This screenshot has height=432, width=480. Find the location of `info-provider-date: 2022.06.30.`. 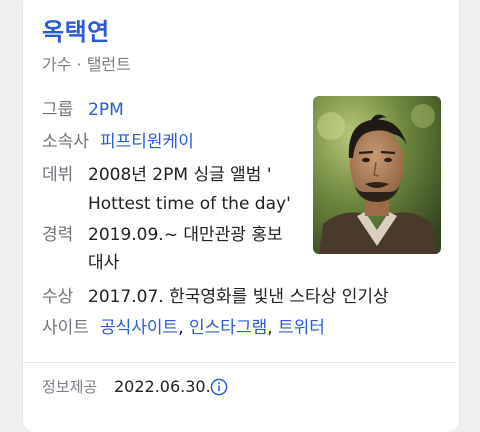

info-provider-date: 2022.06.30. is located at coordinates (162, 386).